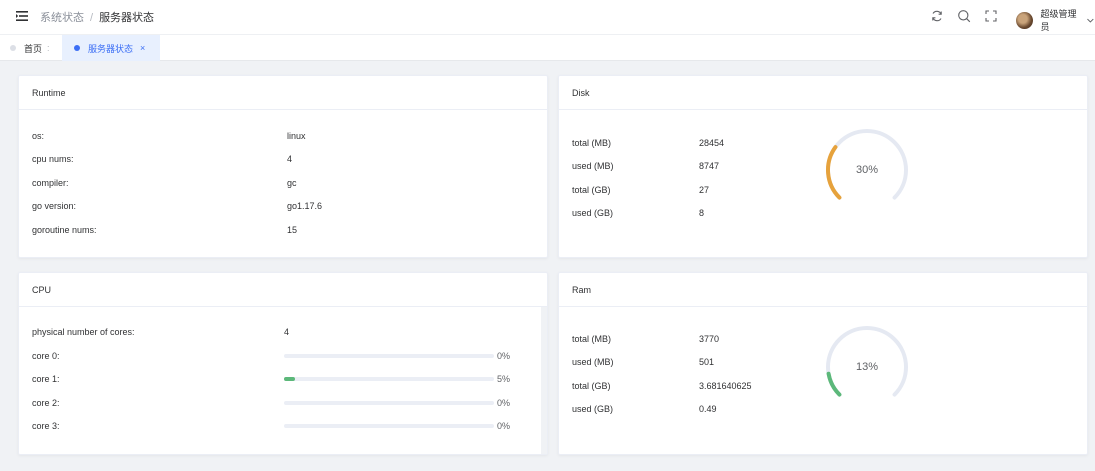 The height and width of the screenshot is (471, 1095). I want to click on card-title: Disk, so click(823, 93).